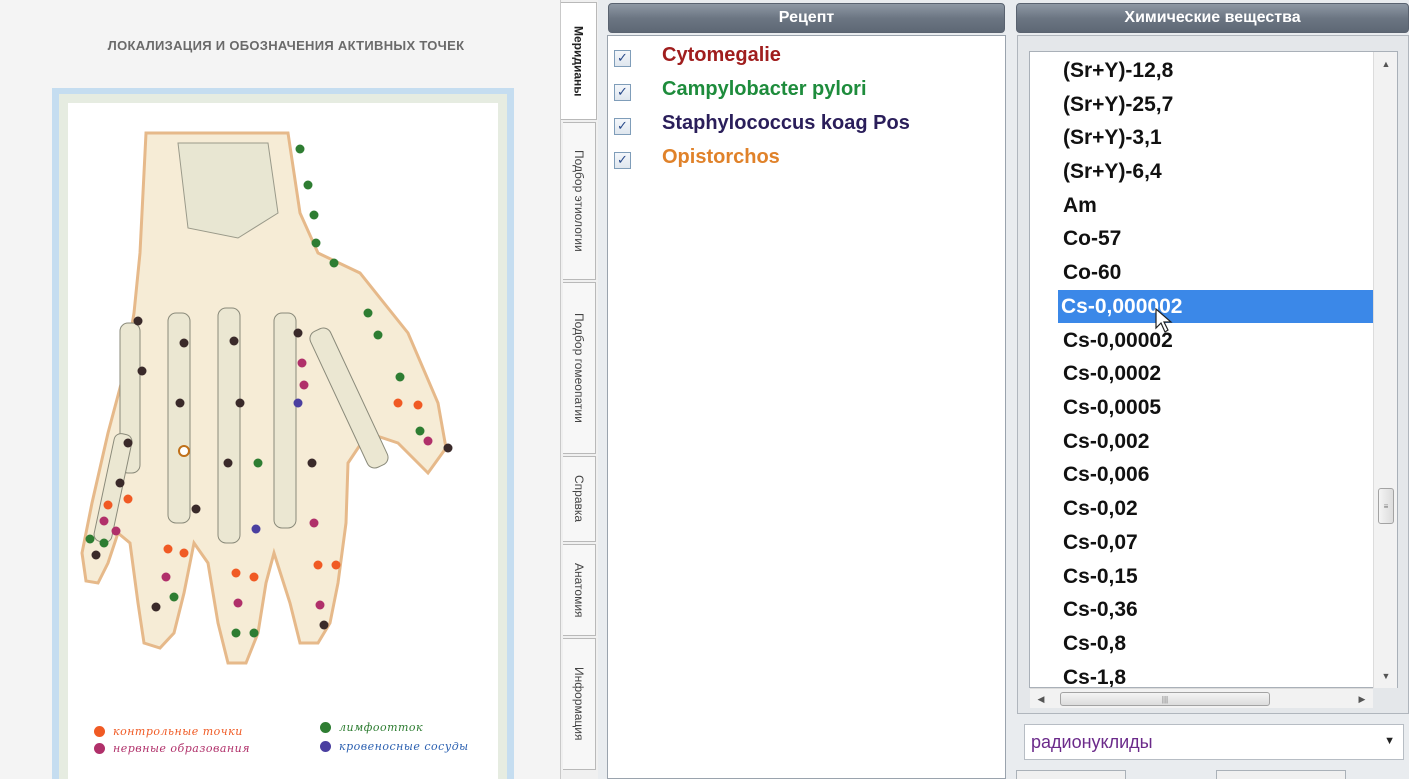  Describe the element at coordinates (1217, 576) in the screenshot. I see `chemical-item: Cs-0,15` at that location.